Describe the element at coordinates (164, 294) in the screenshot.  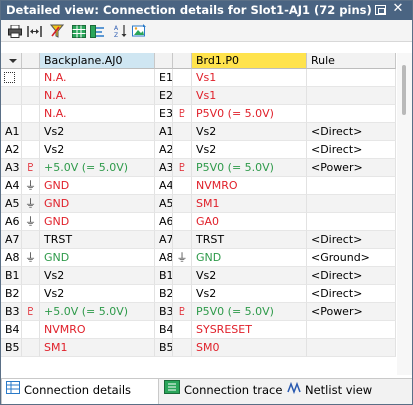
I see `right-pin-cell: B2` at that location.